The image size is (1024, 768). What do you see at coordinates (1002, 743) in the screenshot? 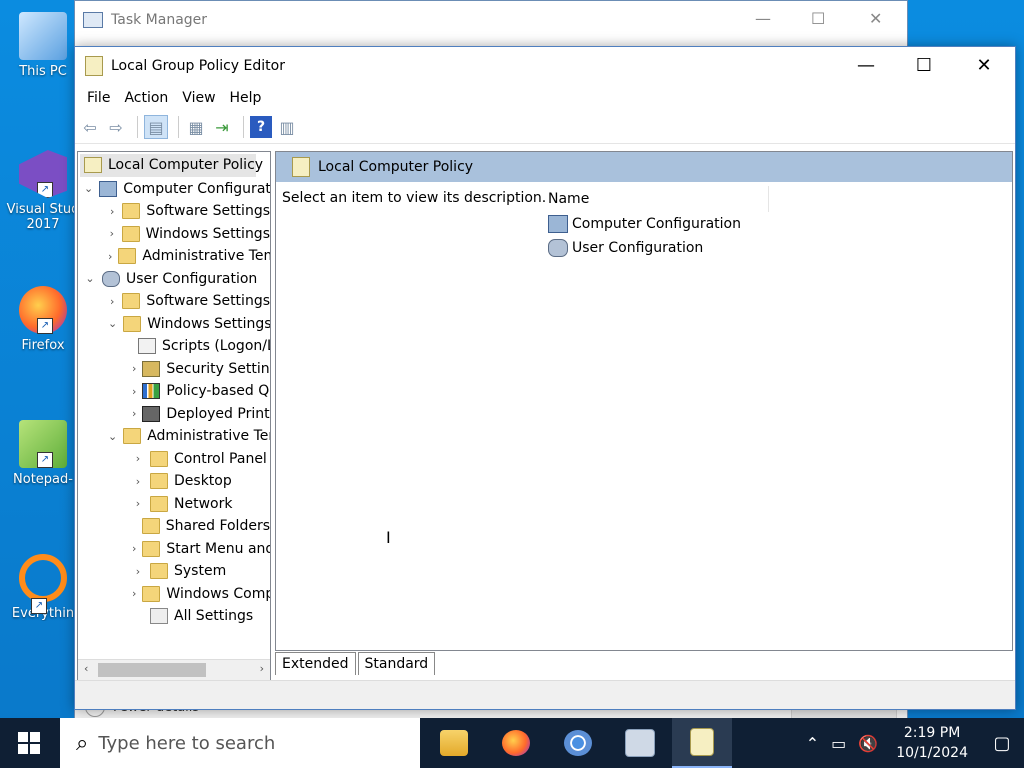
I see `notifications-icon: ▢` at bounding box center [1002, 743].